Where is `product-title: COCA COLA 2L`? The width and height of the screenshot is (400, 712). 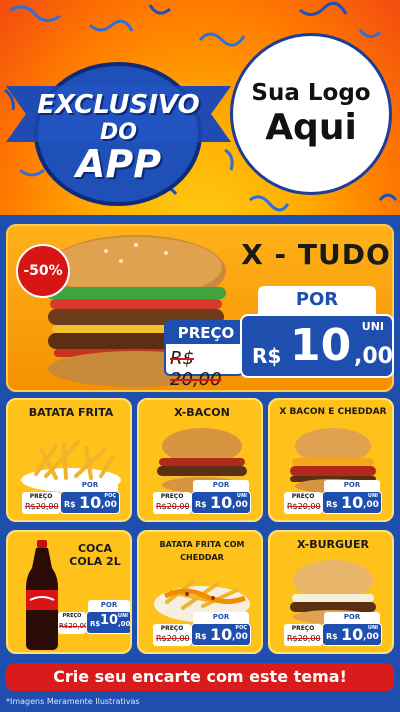
product-title: COCA COLA 2L is located at coordinates (95, 555).